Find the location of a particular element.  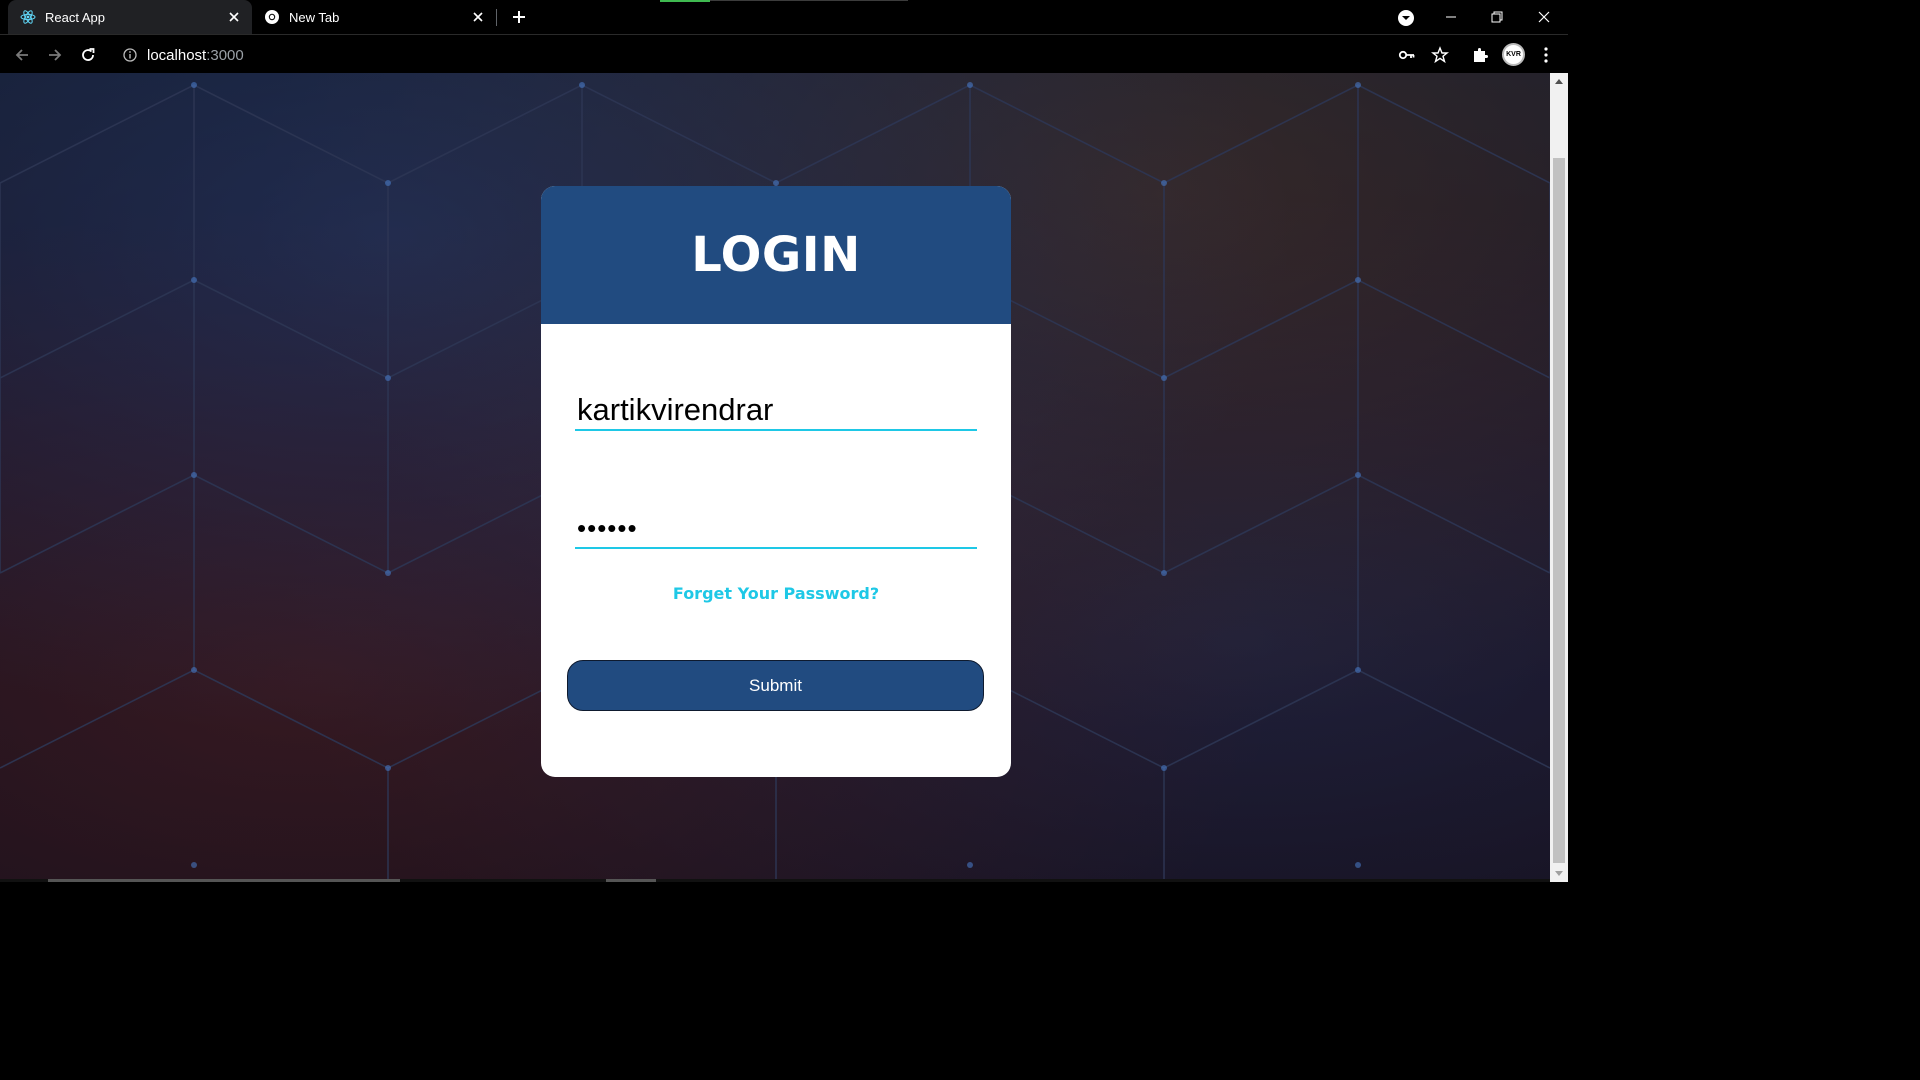

scroll-down-arrow-icon is located at coordinates (1559, 873).